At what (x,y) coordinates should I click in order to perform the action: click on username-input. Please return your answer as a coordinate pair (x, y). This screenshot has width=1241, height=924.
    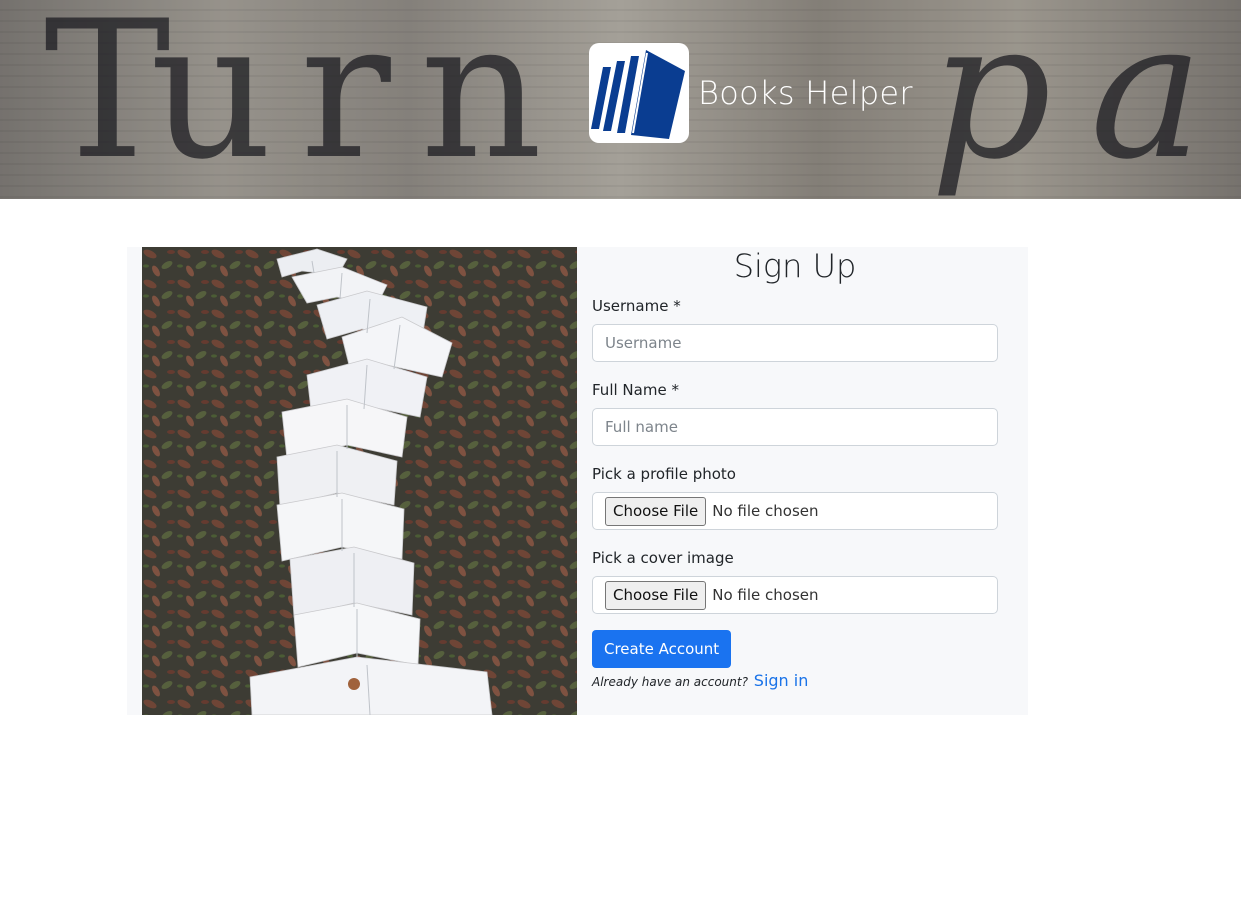
    Looking at the image, I should click on (795, 343).